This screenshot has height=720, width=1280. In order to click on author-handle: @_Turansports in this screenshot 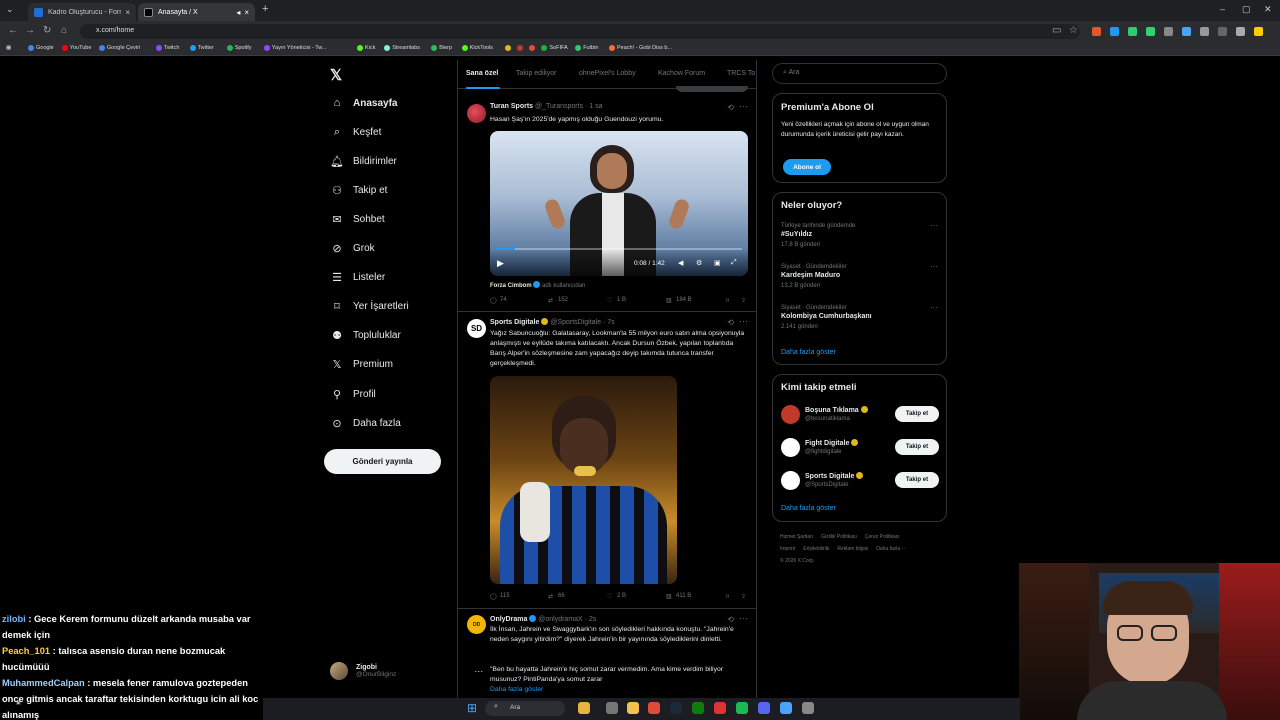, I will do `click(559, 106)`.